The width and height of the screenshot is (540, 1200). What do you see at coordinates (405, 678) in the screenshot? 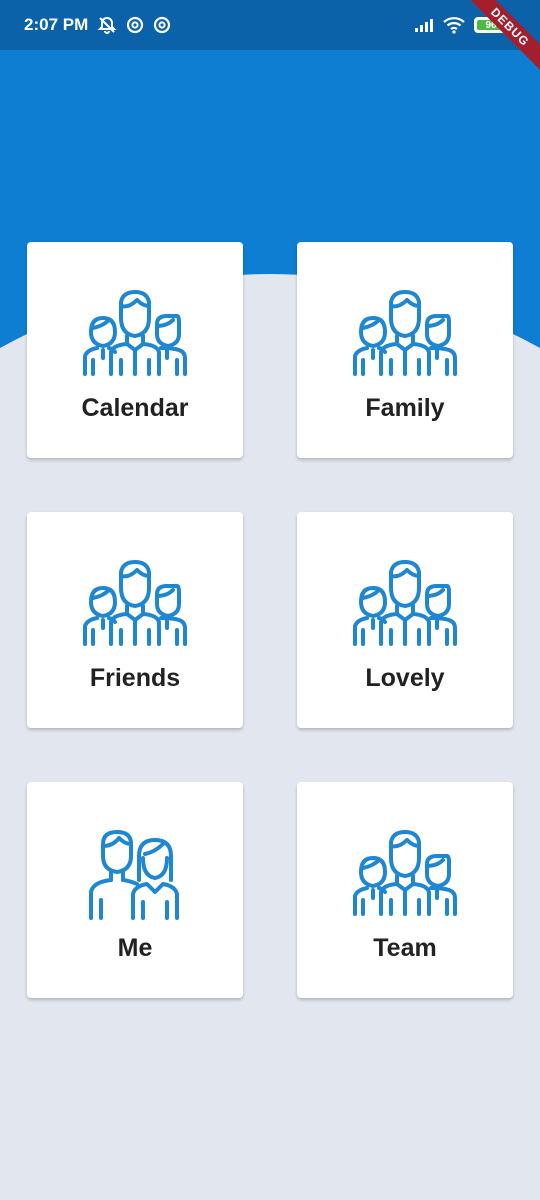
I see `menu-card-label: Lovely` at bounding box center [405, 678].